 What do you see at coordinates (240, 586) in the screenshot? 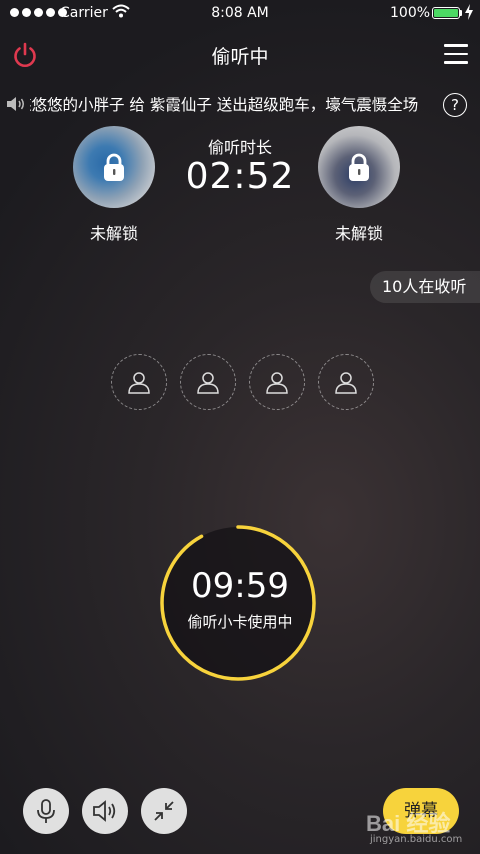
I see `timer-countdown: 09:59` at bounding box center [240, 586].